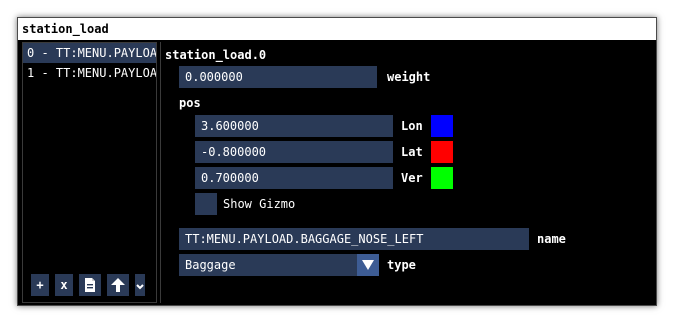  I want to click on copy-icon, so click(90, 285).